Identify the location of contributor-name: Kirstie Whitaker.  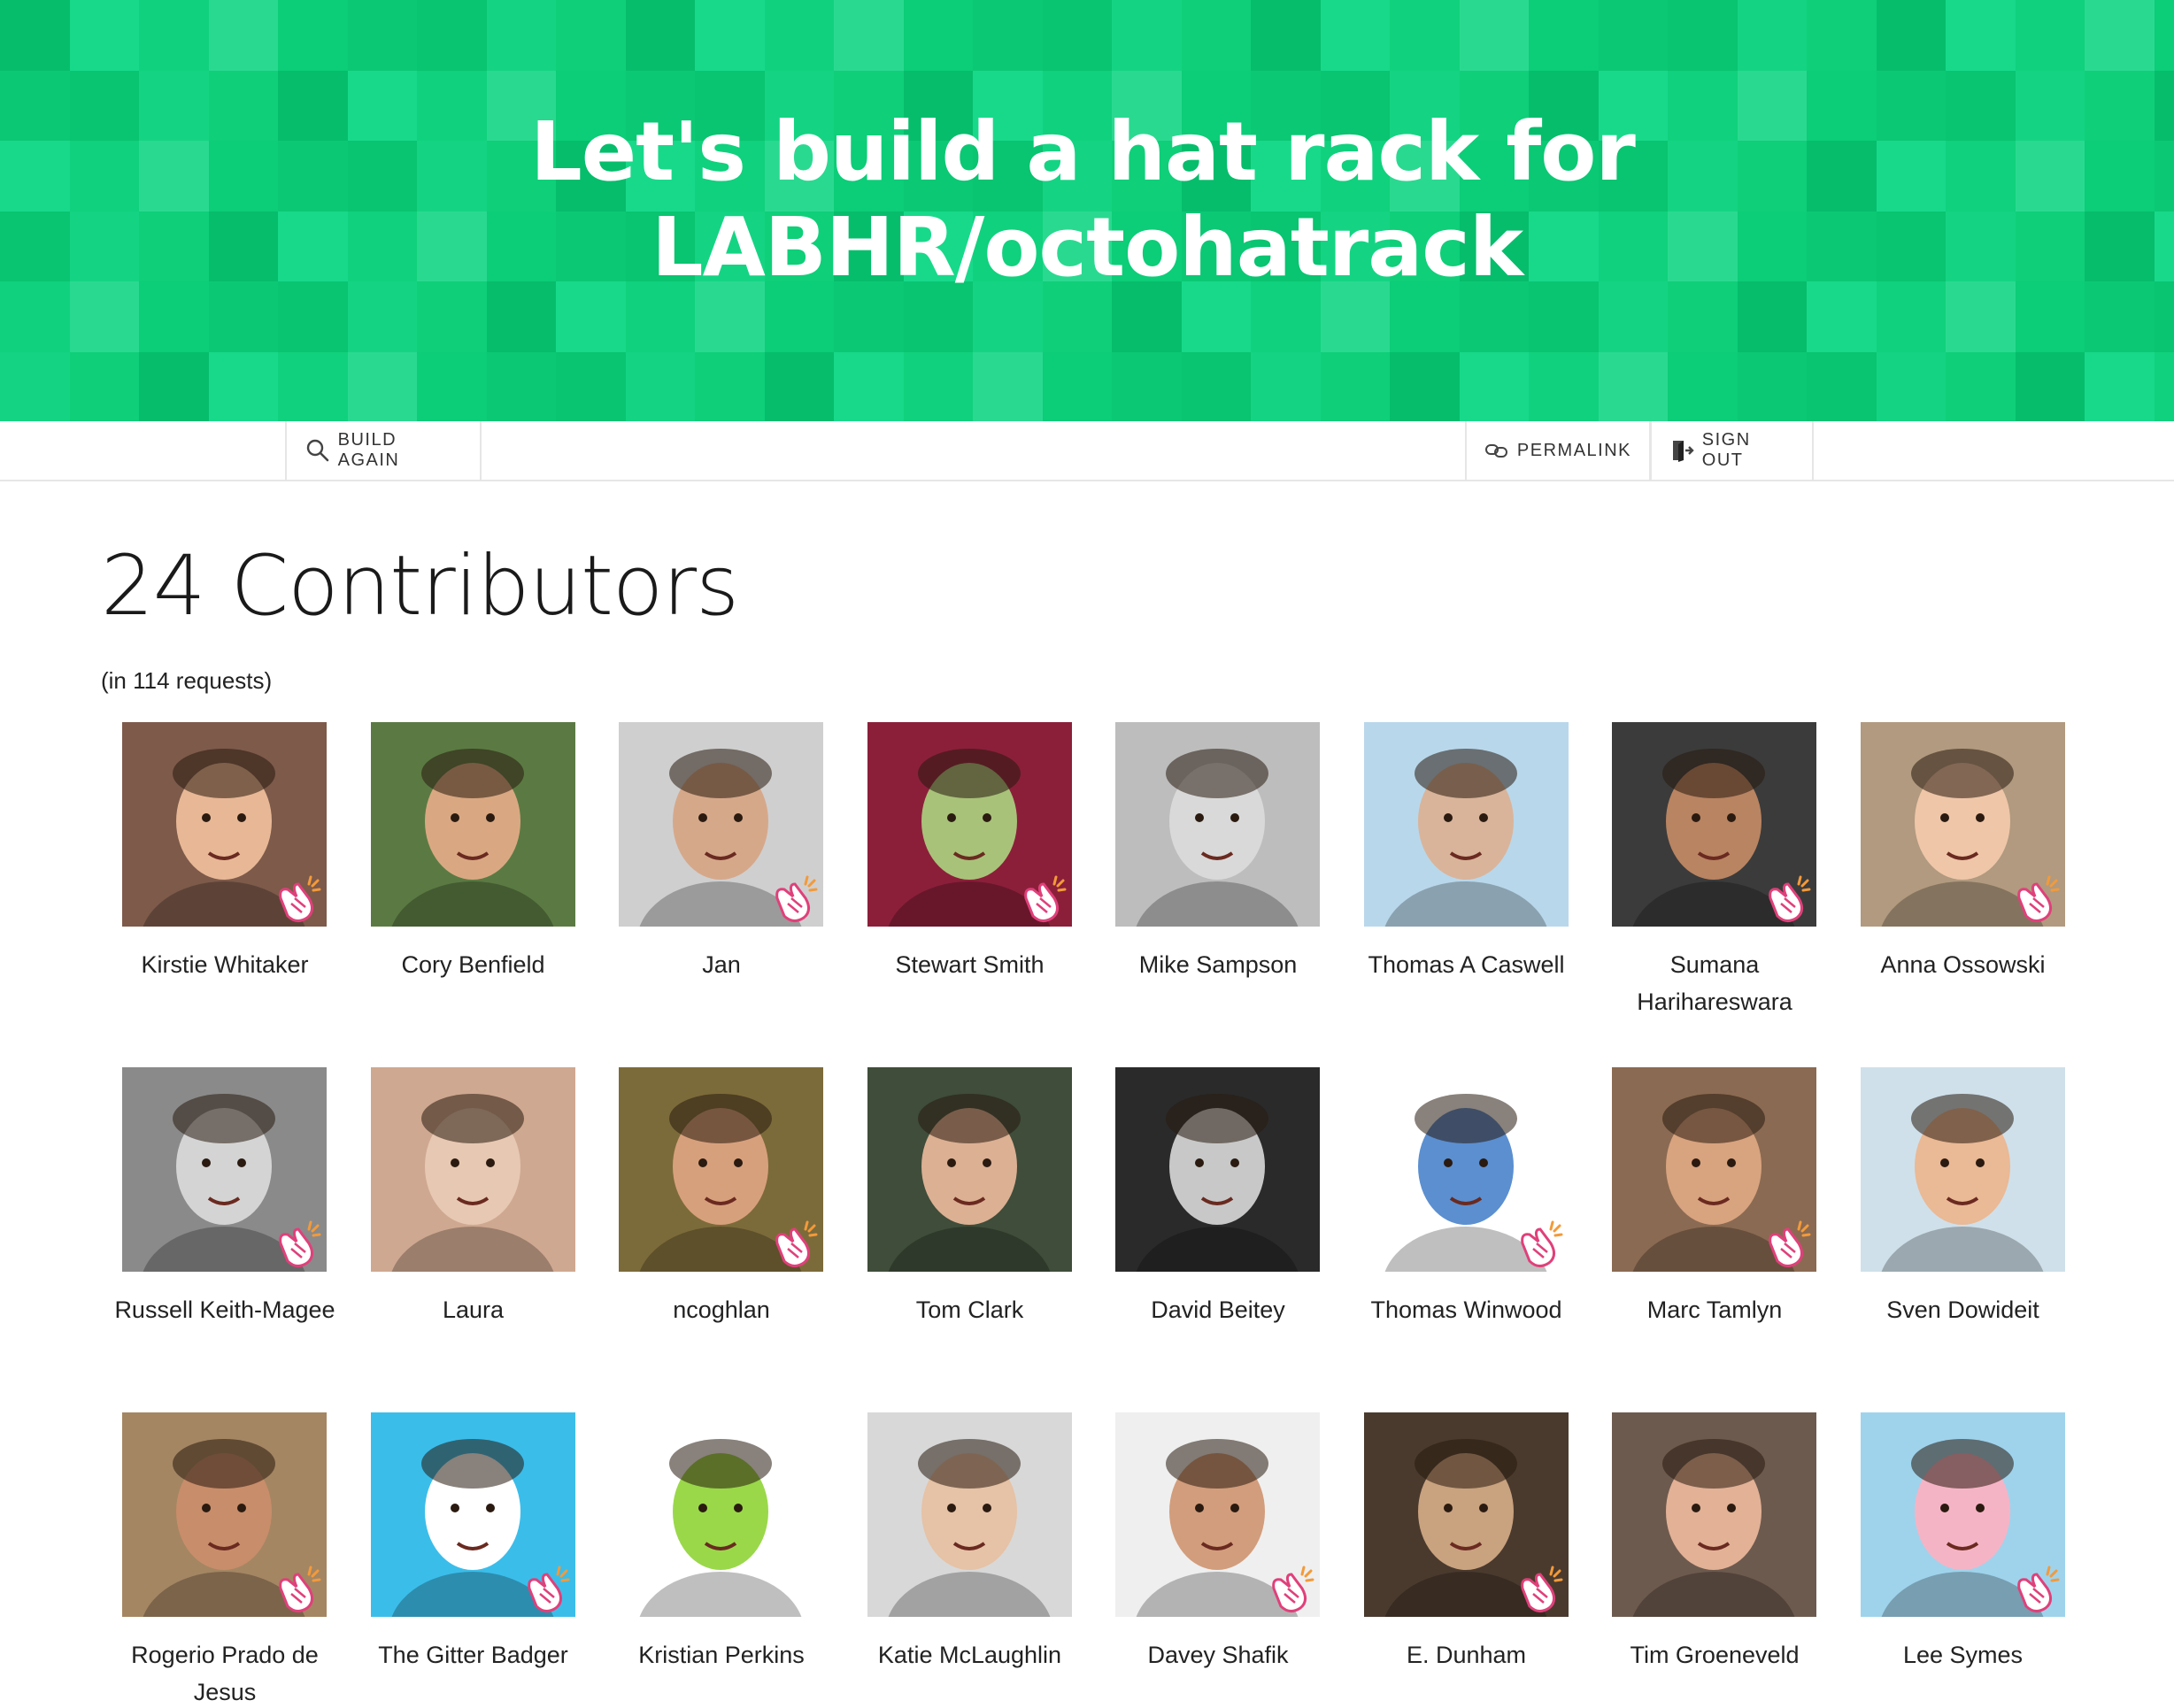
(224, 964).